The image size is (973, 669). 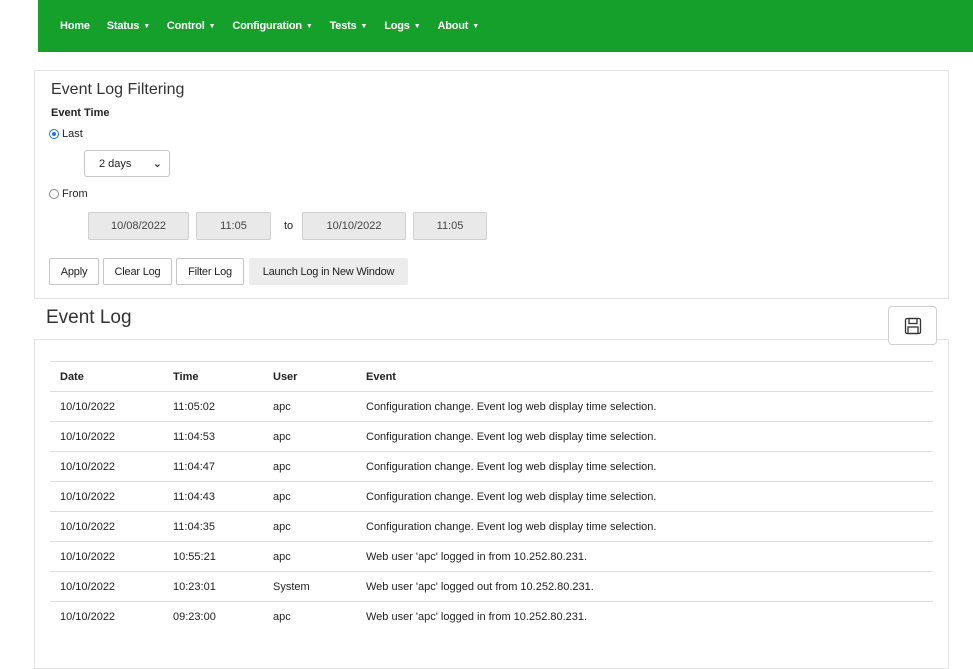 What do you see at coordinates (74, 271) in the screenshot?
I see `apply-button: Apply` at bounding box center [74, 271].